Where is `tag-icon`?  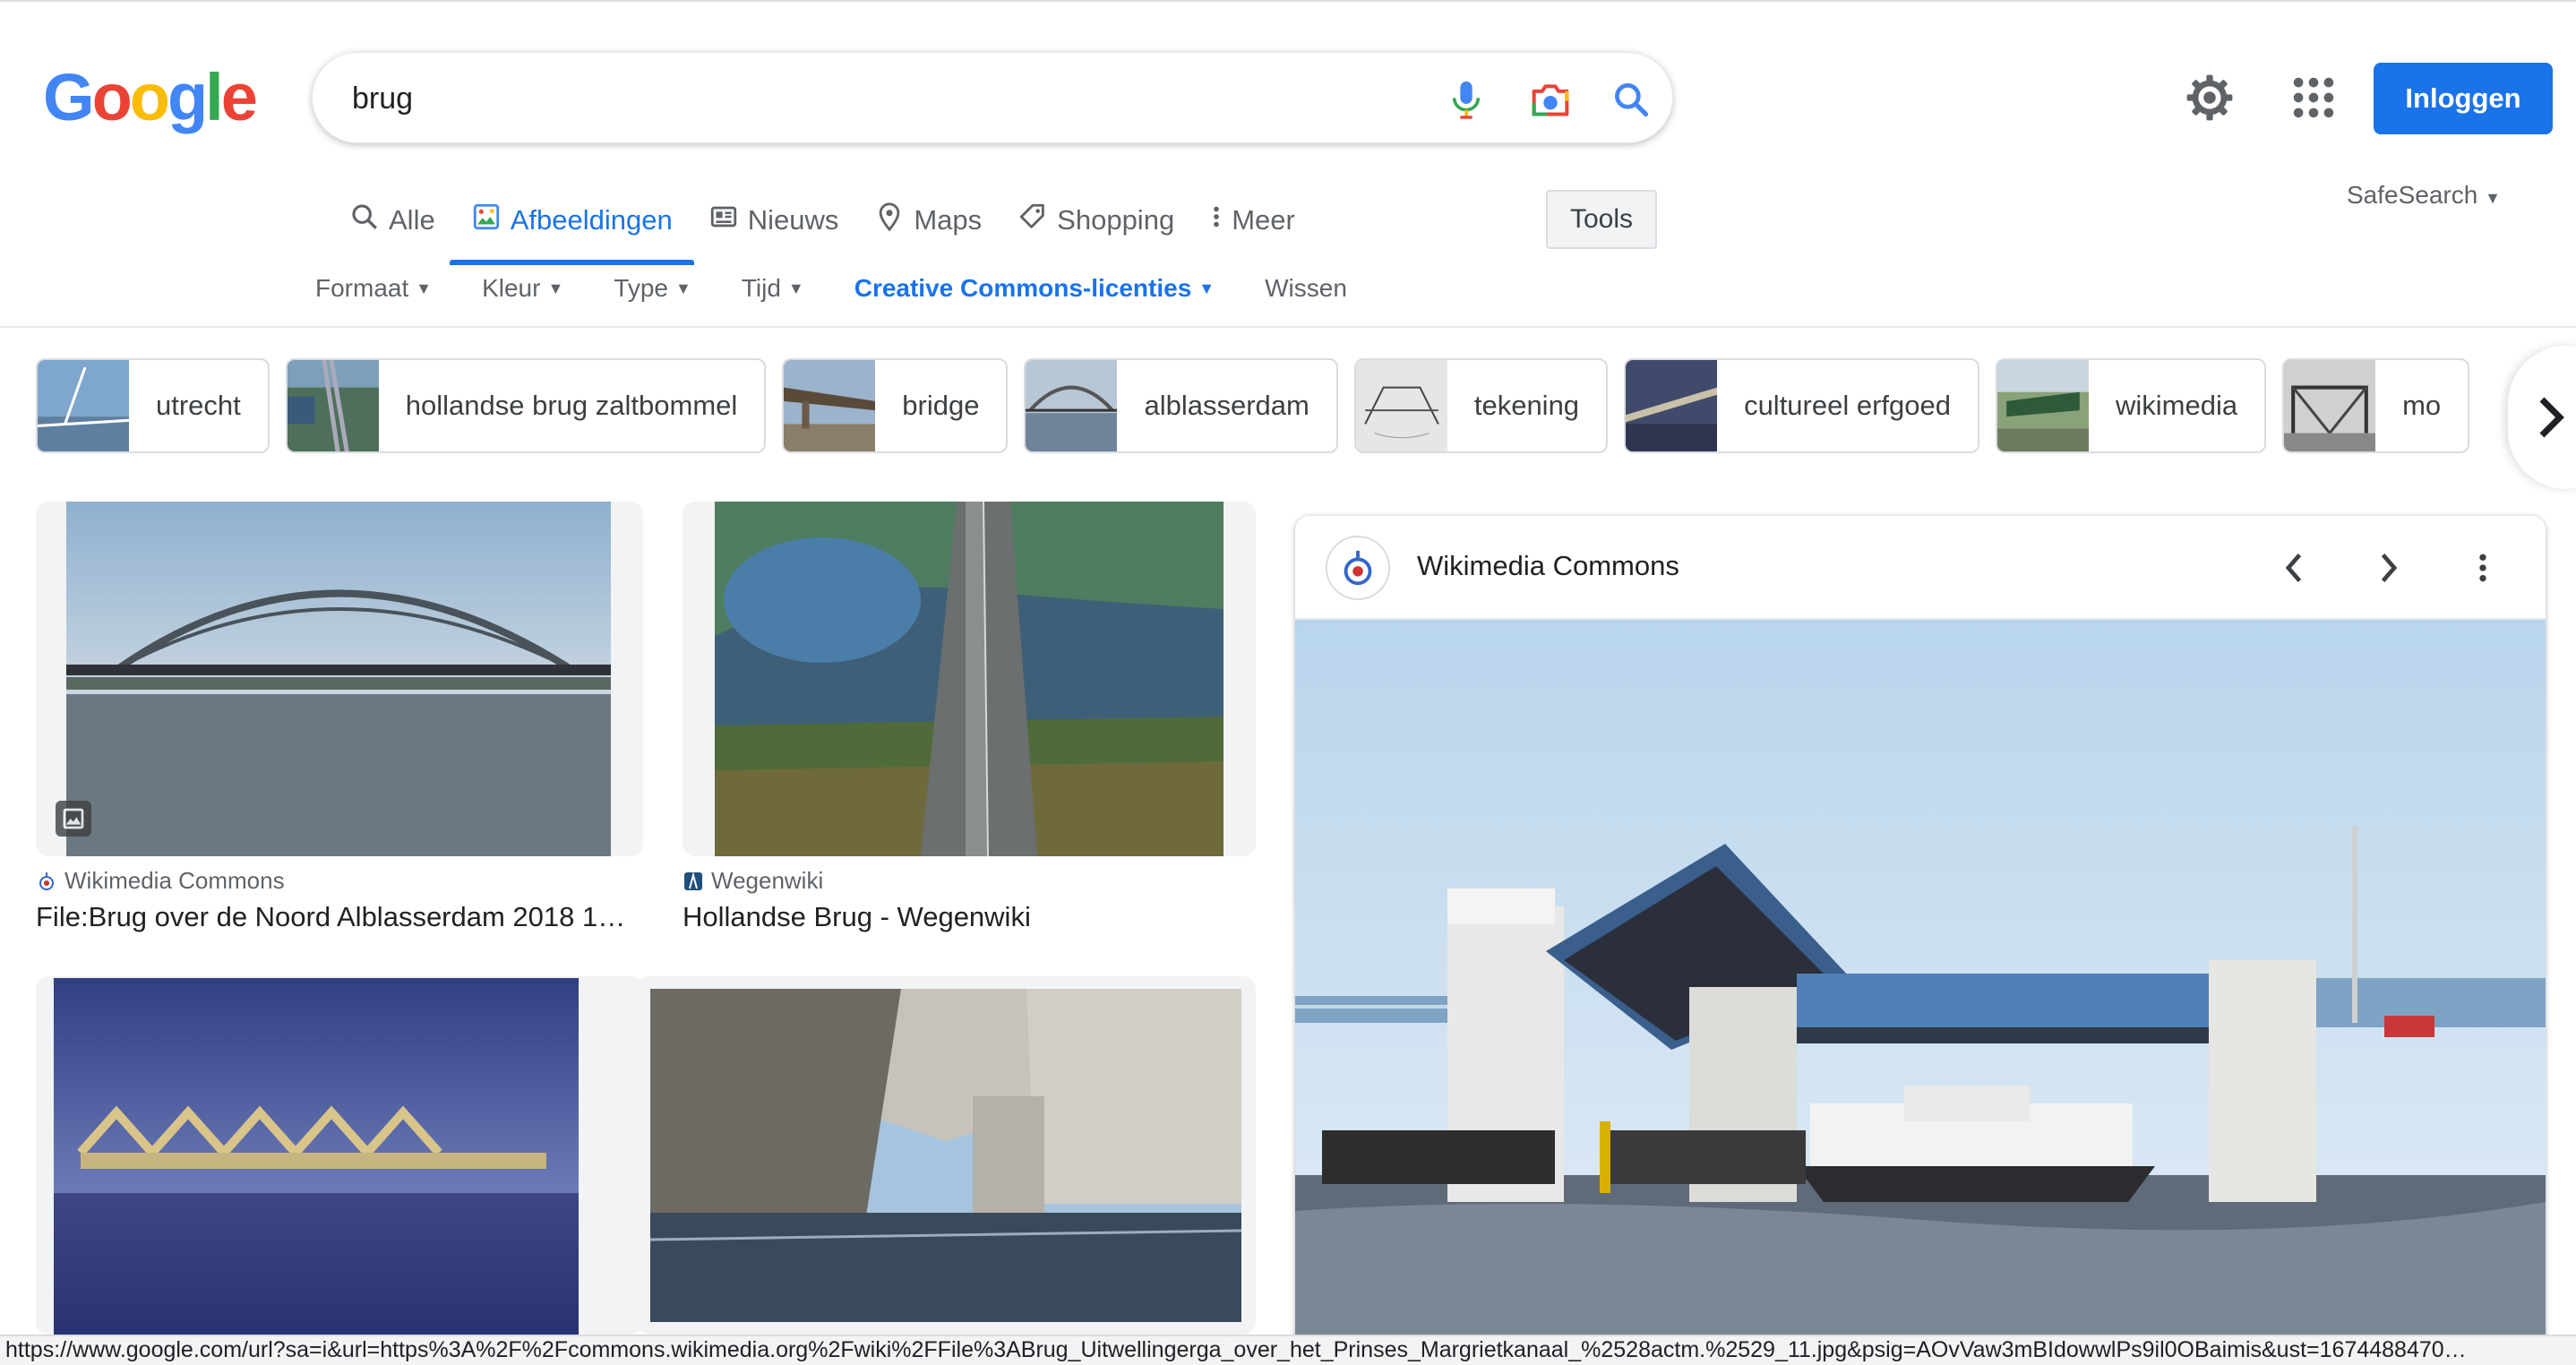 tag-icon is located at coordinates (1033, 220).